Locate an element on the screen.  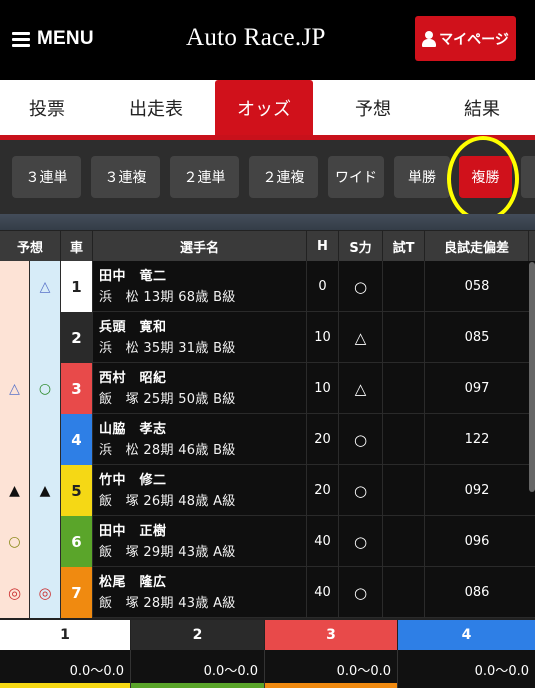
divider-strip is located at coordinates (267, 222).